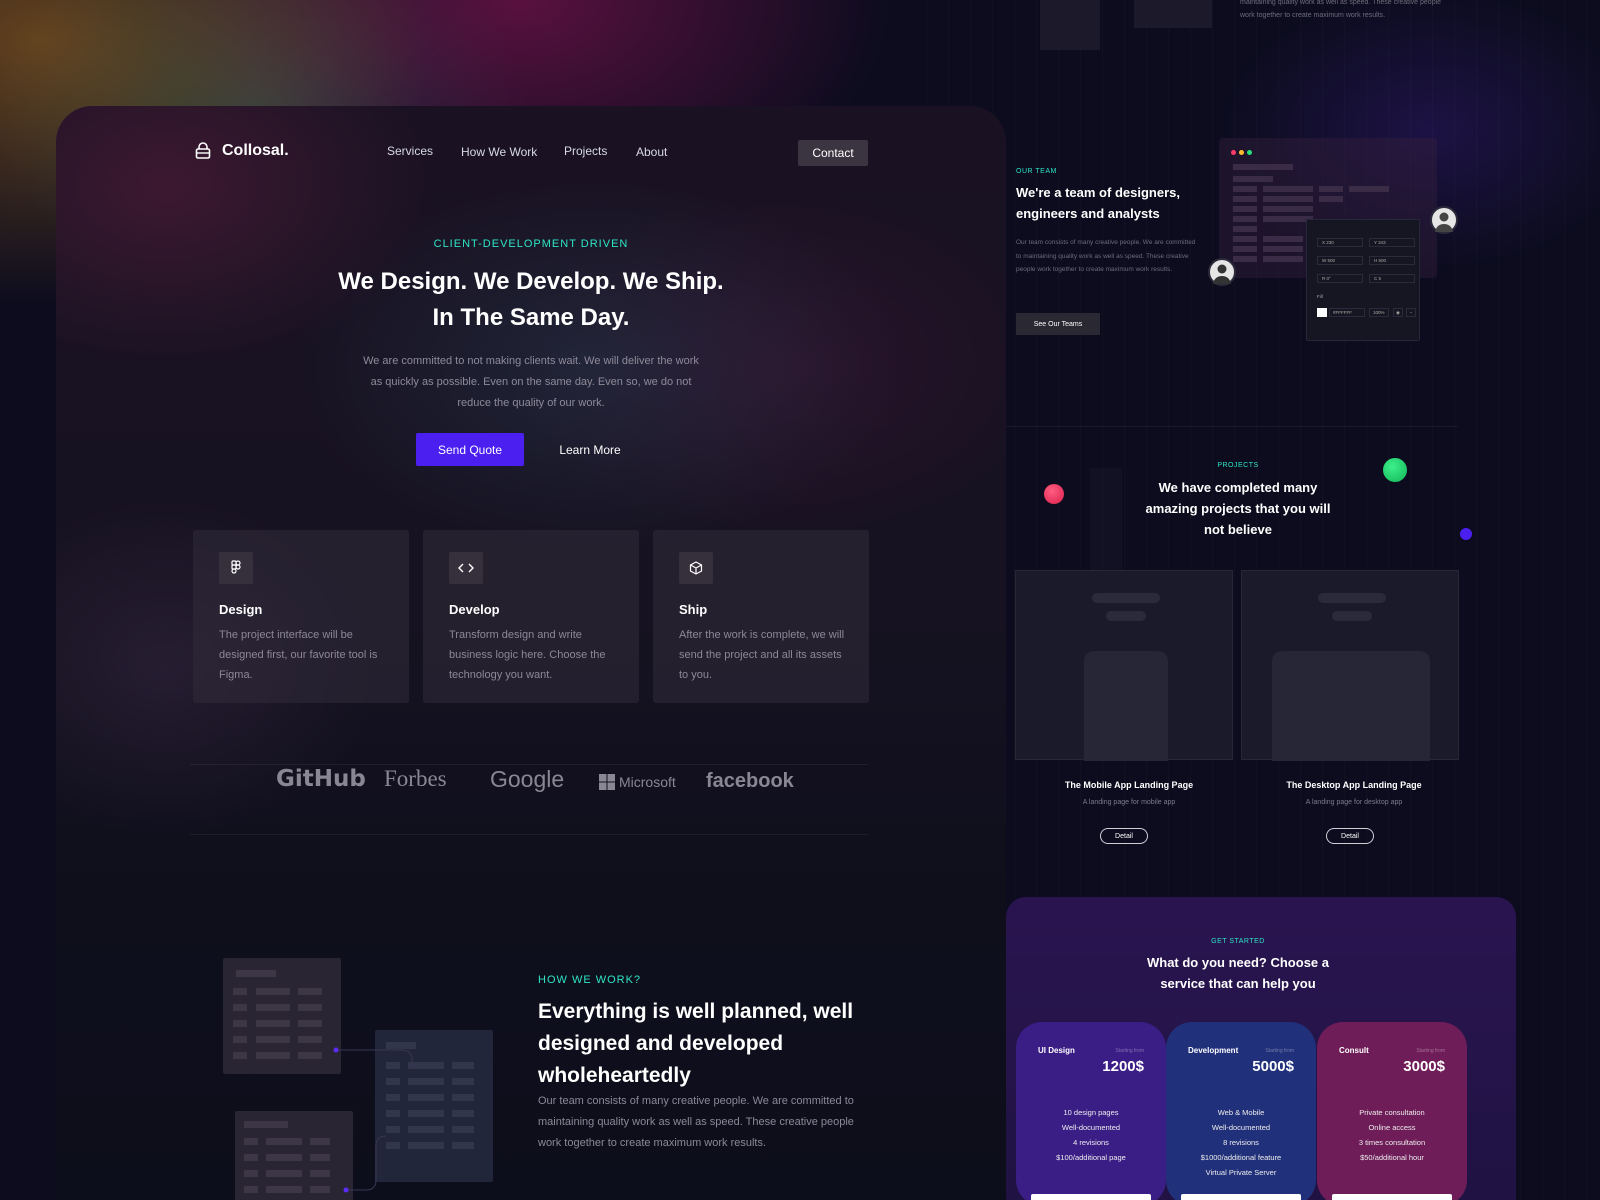 The image size is (1600, 1200). I want to click on fill-swatch, so click(1322, 312).